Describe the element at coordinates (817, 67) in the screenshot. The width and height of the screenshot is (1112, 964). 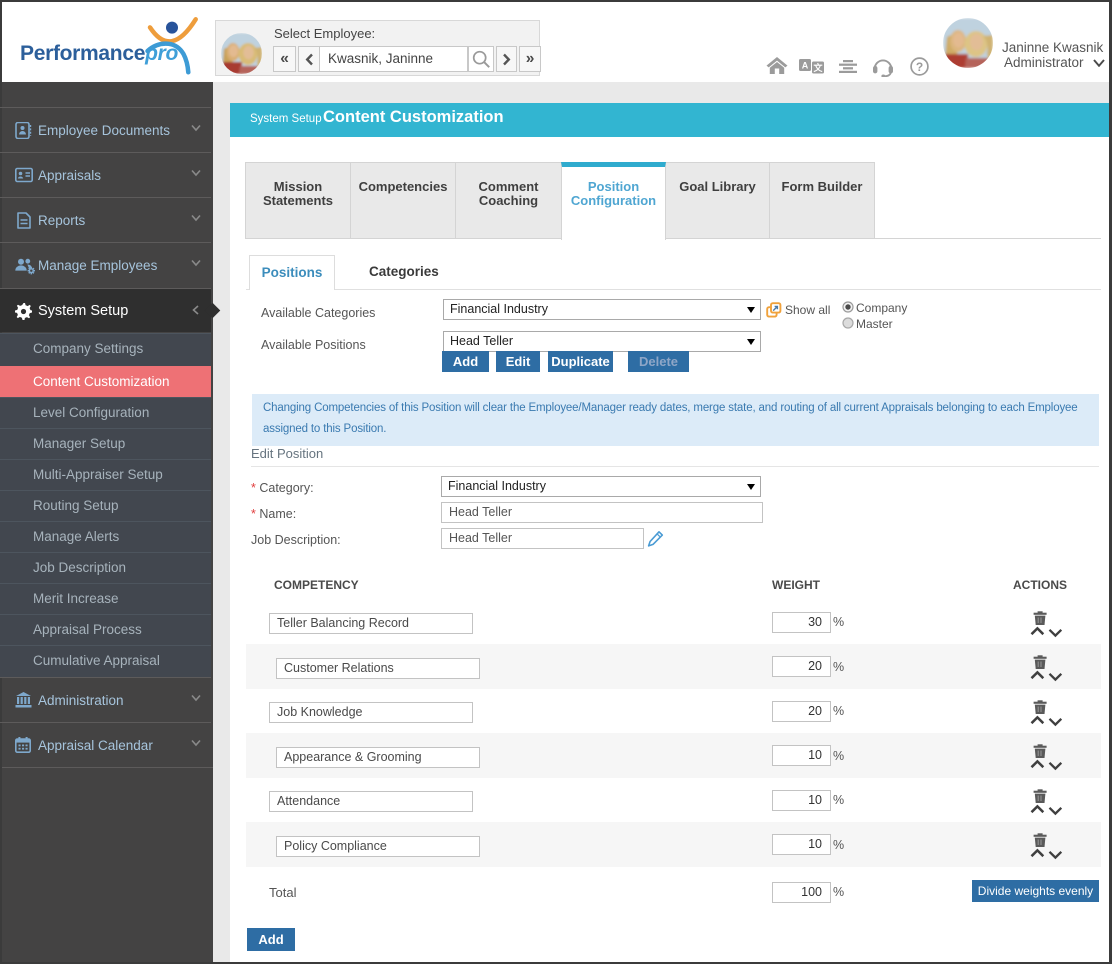
I see `svg-text: 文` at that location.